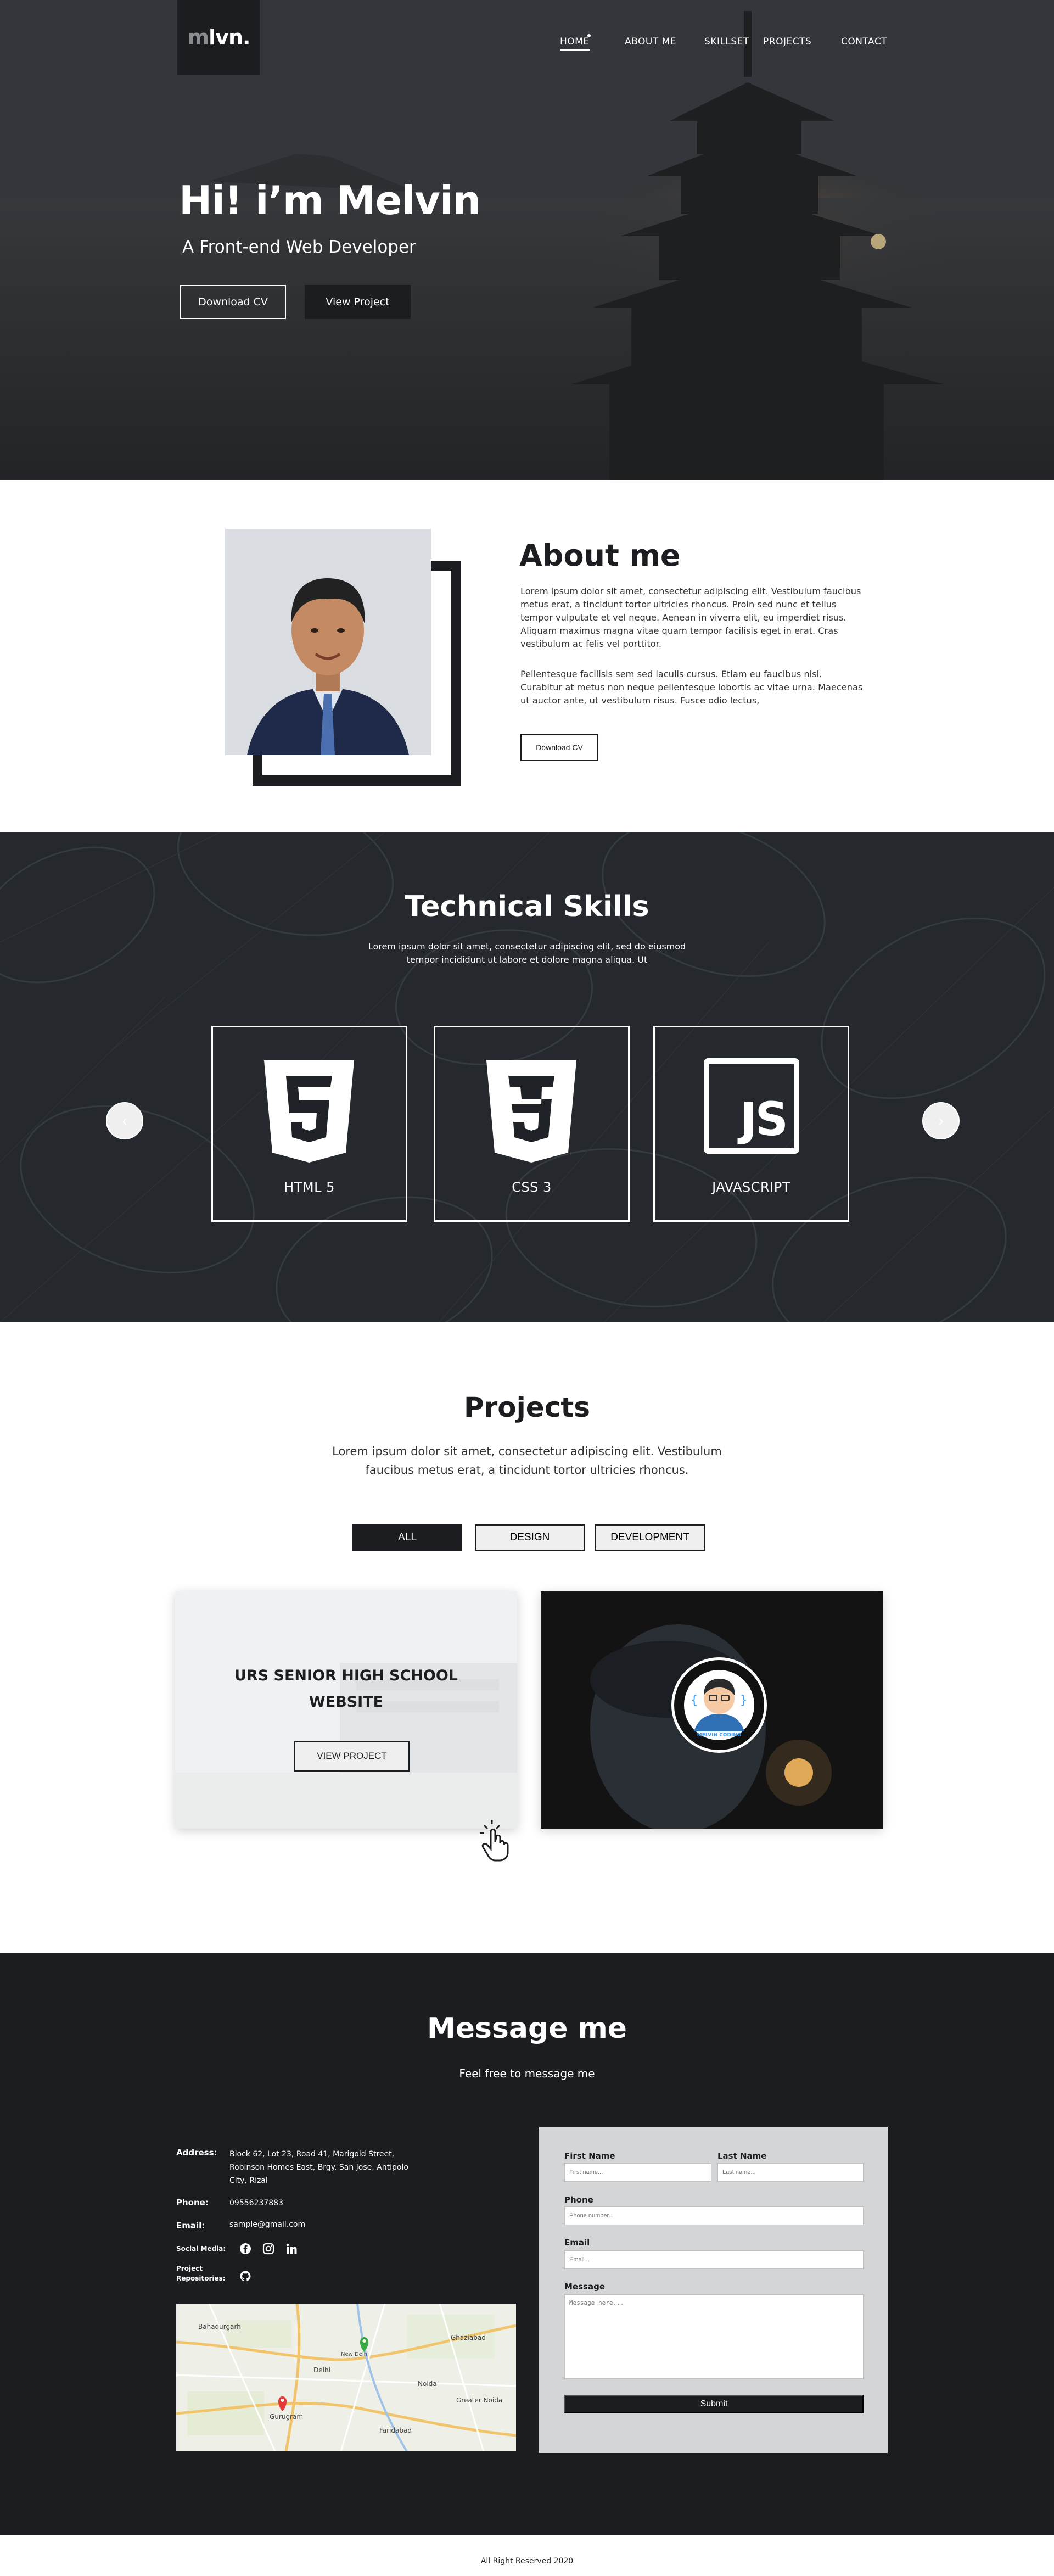 This screenshot has height=2576, width=1054. I want to click on chevron-left-icon: ‹, so click(124, 1121).